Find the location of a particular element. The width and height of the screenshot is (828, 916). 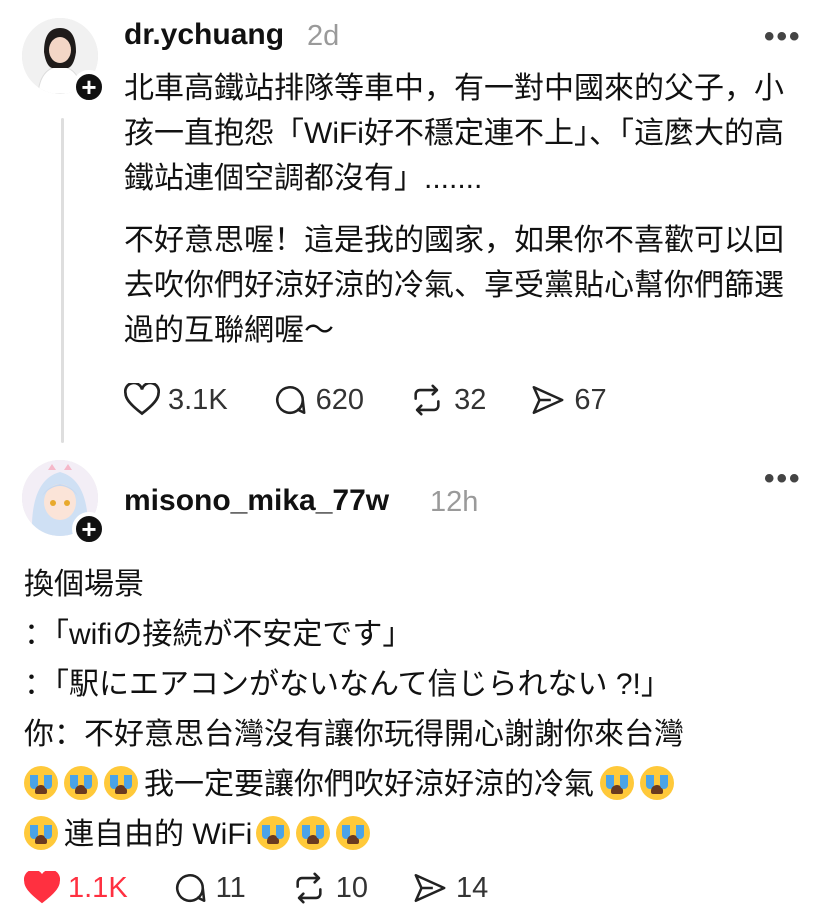

repost-button: 32 is located at coordinates (447, 400).